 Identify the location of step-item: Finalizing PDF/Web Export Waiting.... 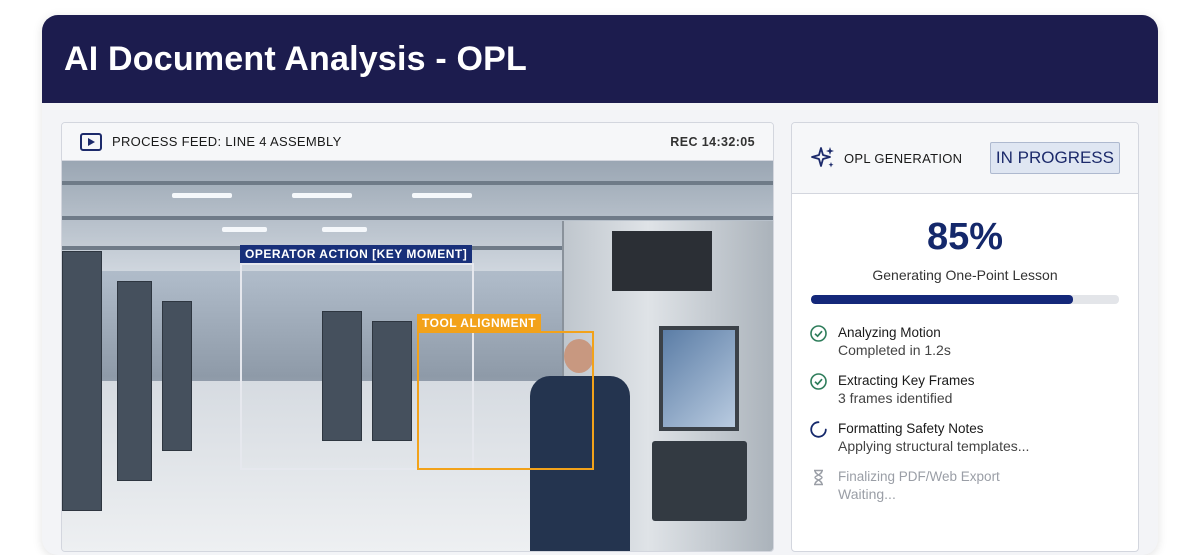
(974, 492).